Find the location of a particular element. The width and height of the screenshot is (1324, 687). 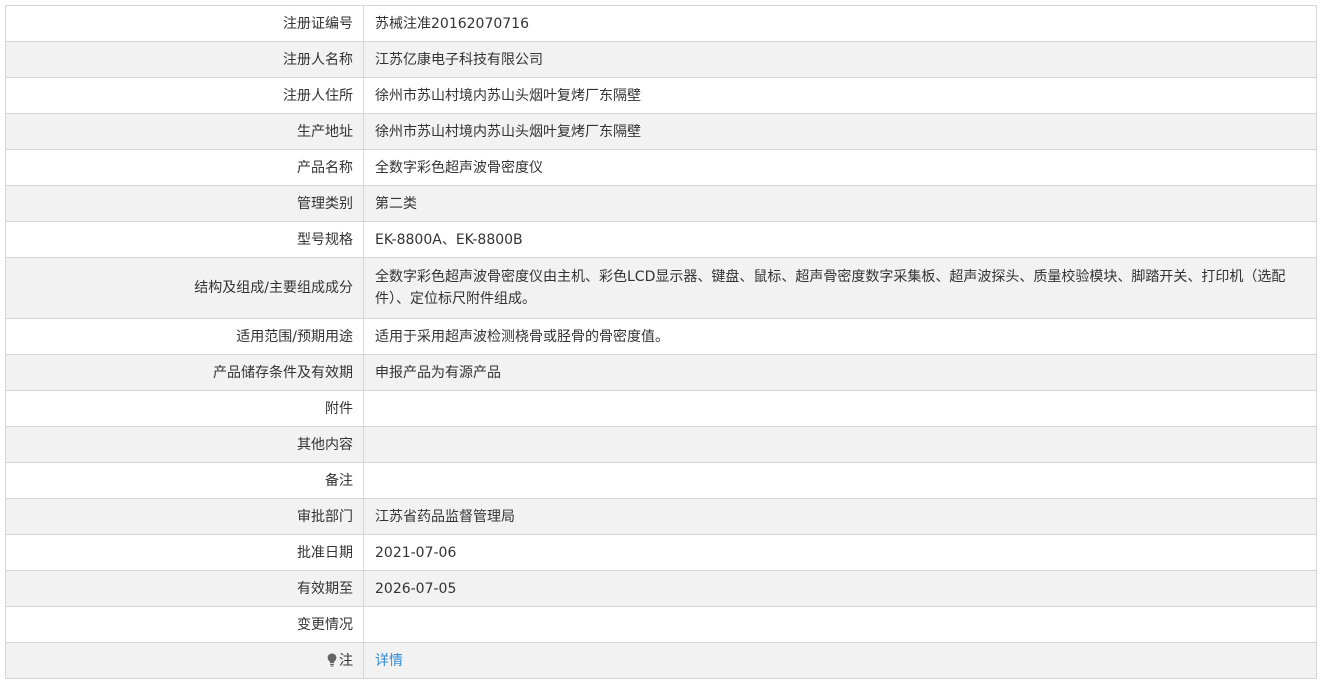

table-row: 生产地址 徐州市苏山村境内苏山头烟叶复烤厂东隔壁 is located at coordinates (661, 131).